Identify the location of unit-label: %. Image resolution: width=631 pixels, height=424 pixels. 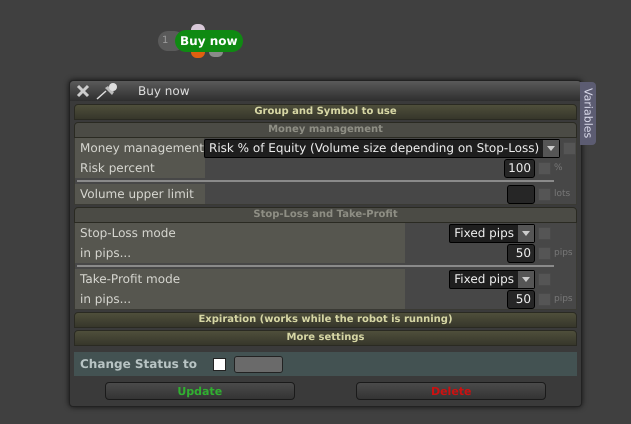
(559, 168).